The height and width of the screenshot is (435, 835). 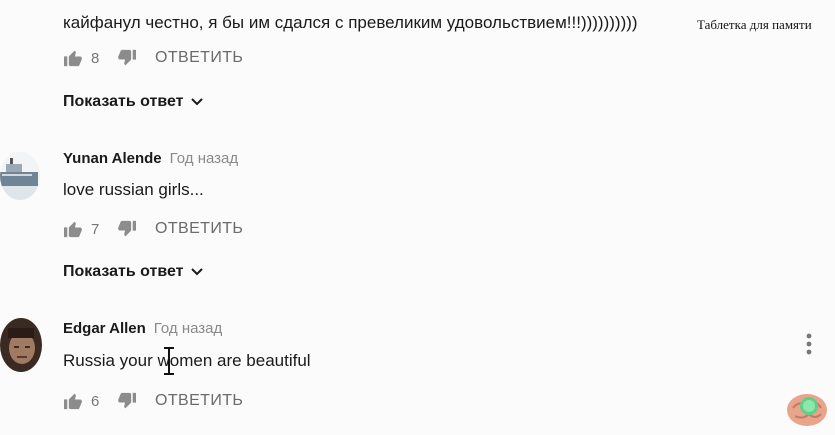 What do you see at coordinates (104, 328) in the screenshot?
I see `author-name: Edgar Allen` at bounding box center [104, 328].